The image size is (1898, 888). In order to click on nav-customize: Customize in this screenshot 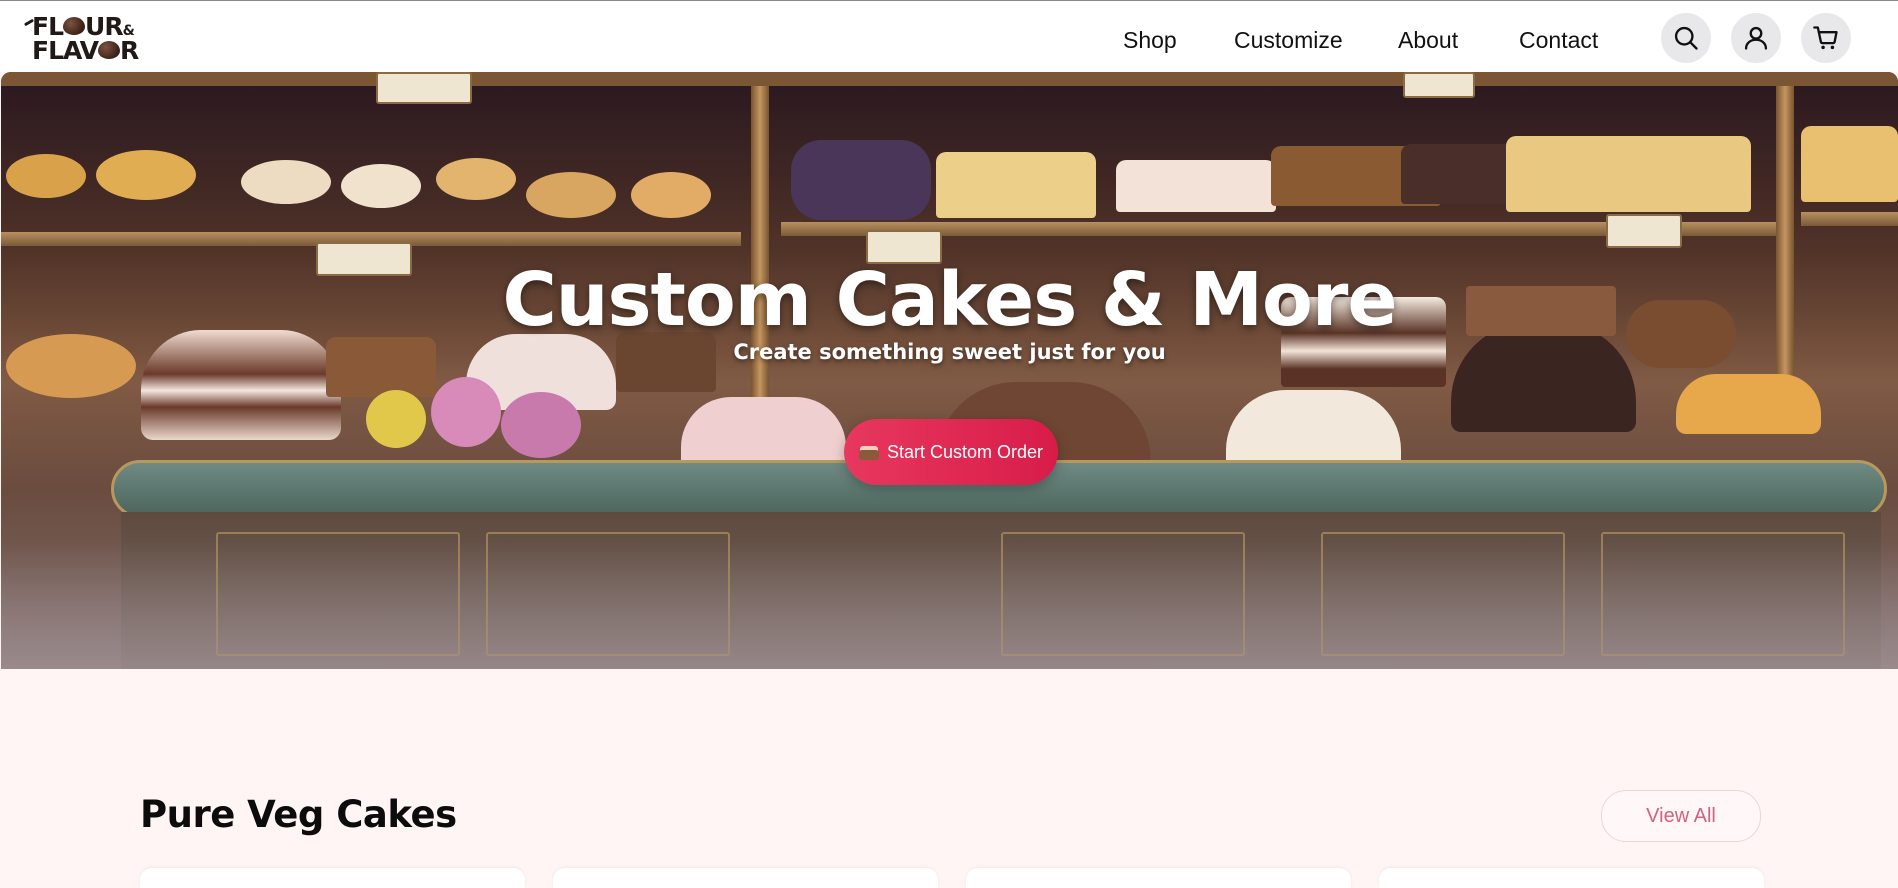, I will do `click(1288, 40)`.